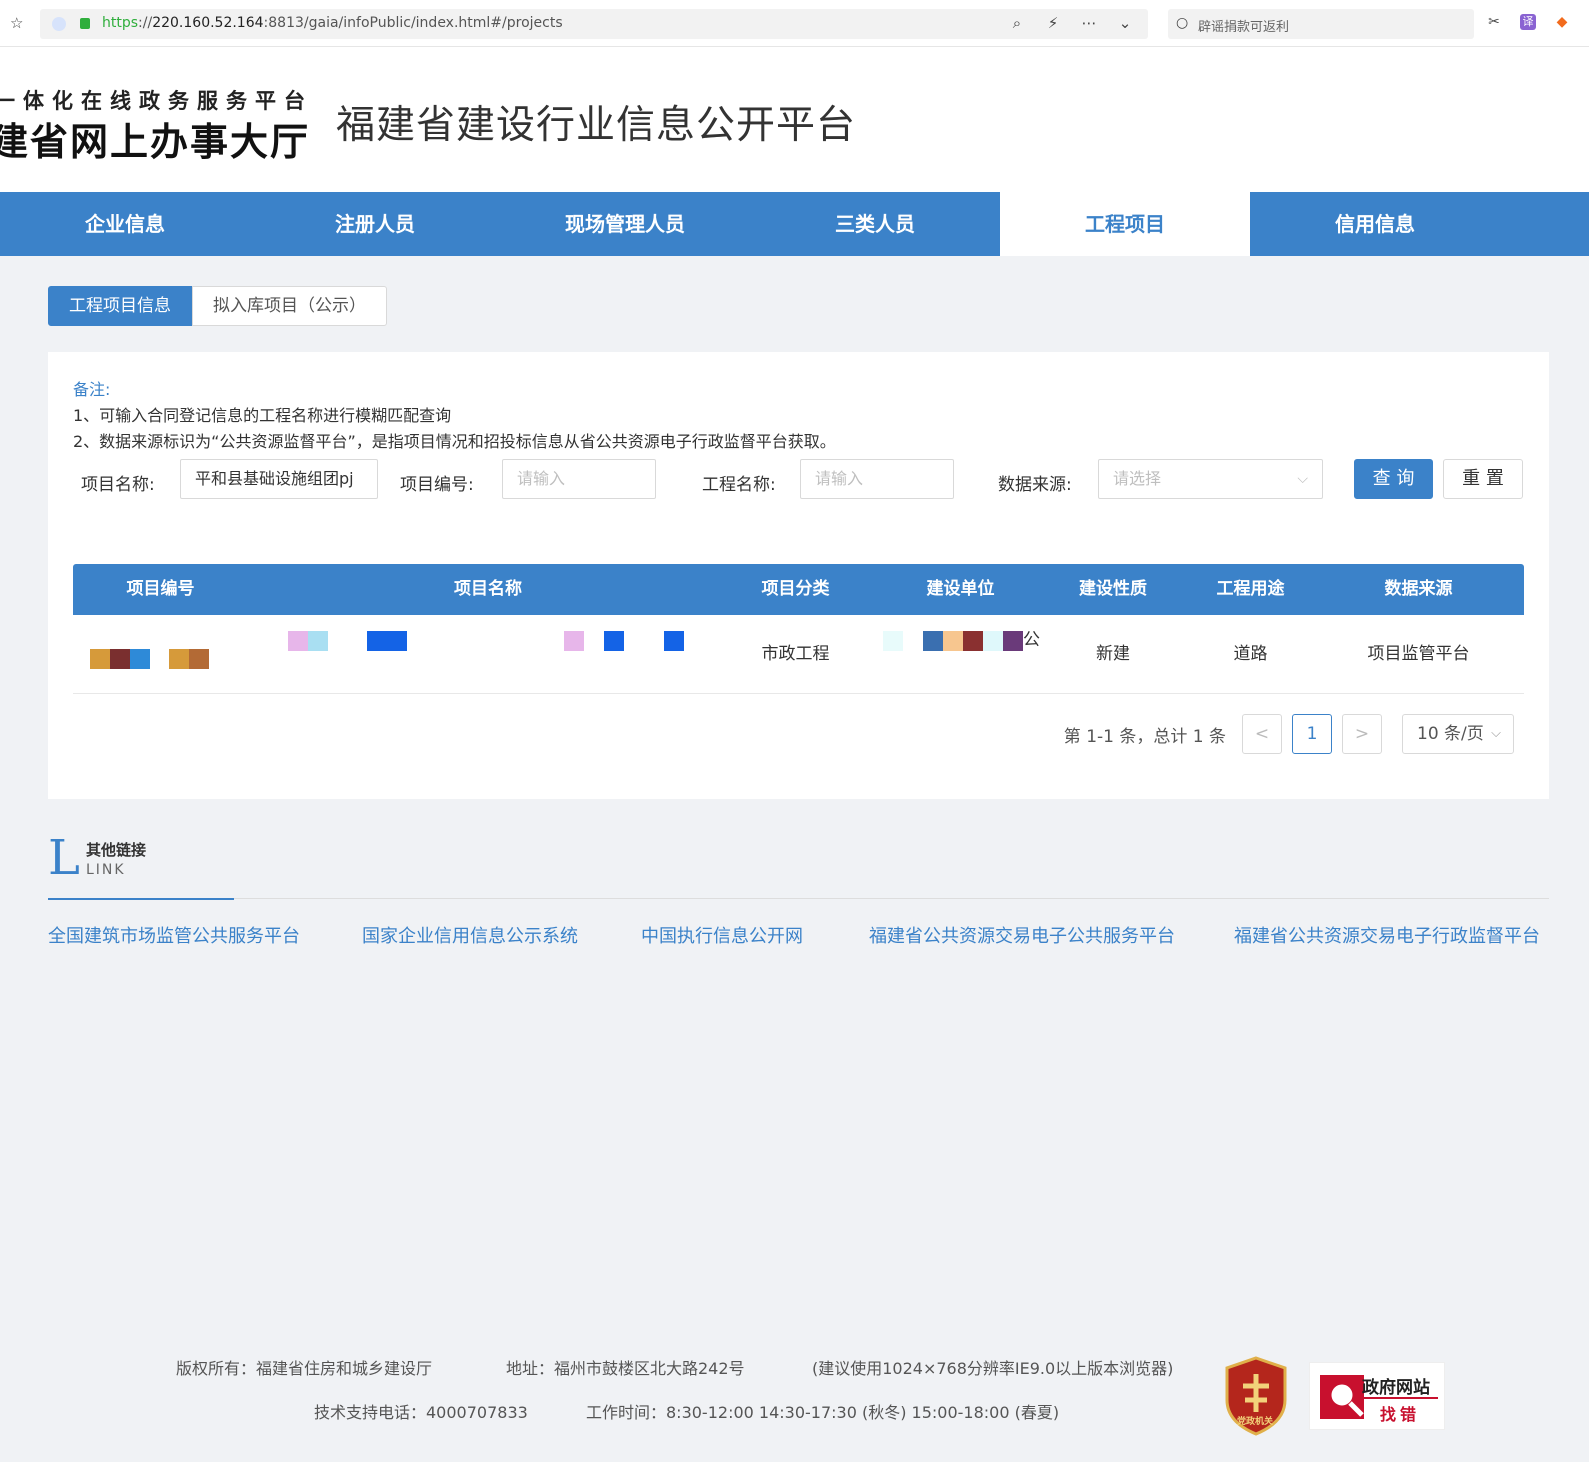 Image resolution: width=1589 pixels, height=1462 pixels. Describe the element at coordinates (579, 479) in the screenshot. I see `project-no-input: 请输入` at that location.